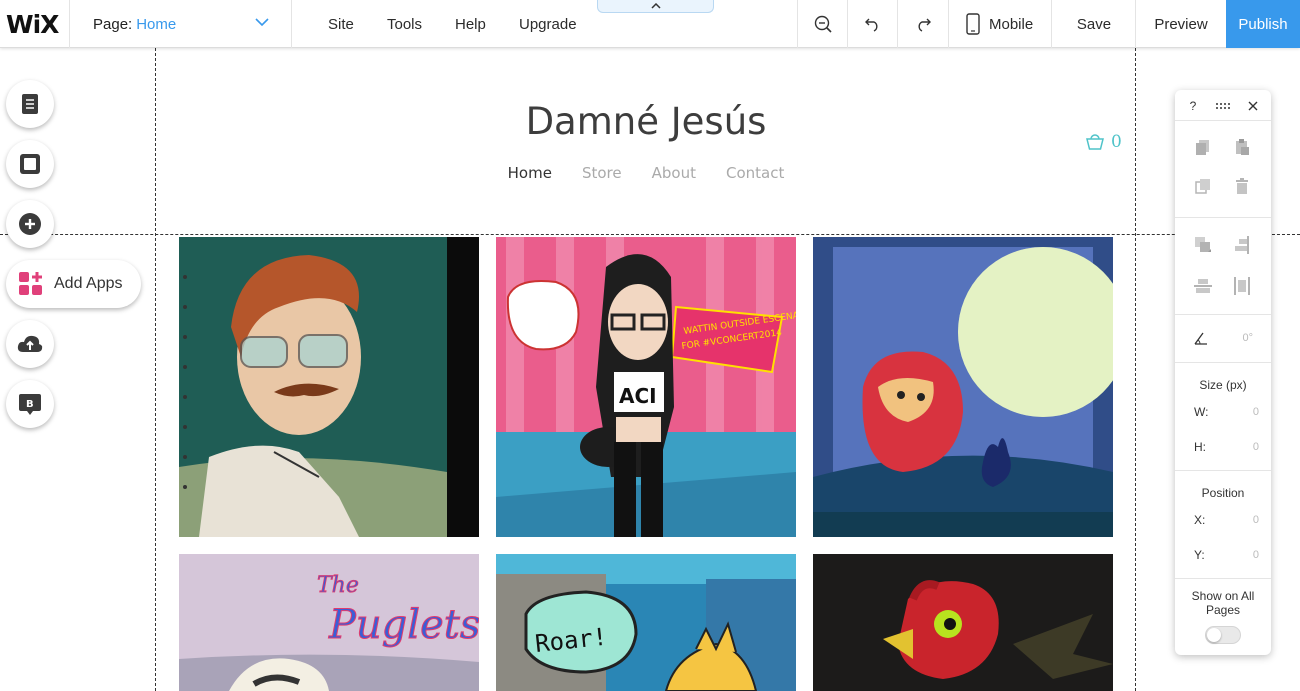  I want to click on svg-text: B, so click(30, 404).